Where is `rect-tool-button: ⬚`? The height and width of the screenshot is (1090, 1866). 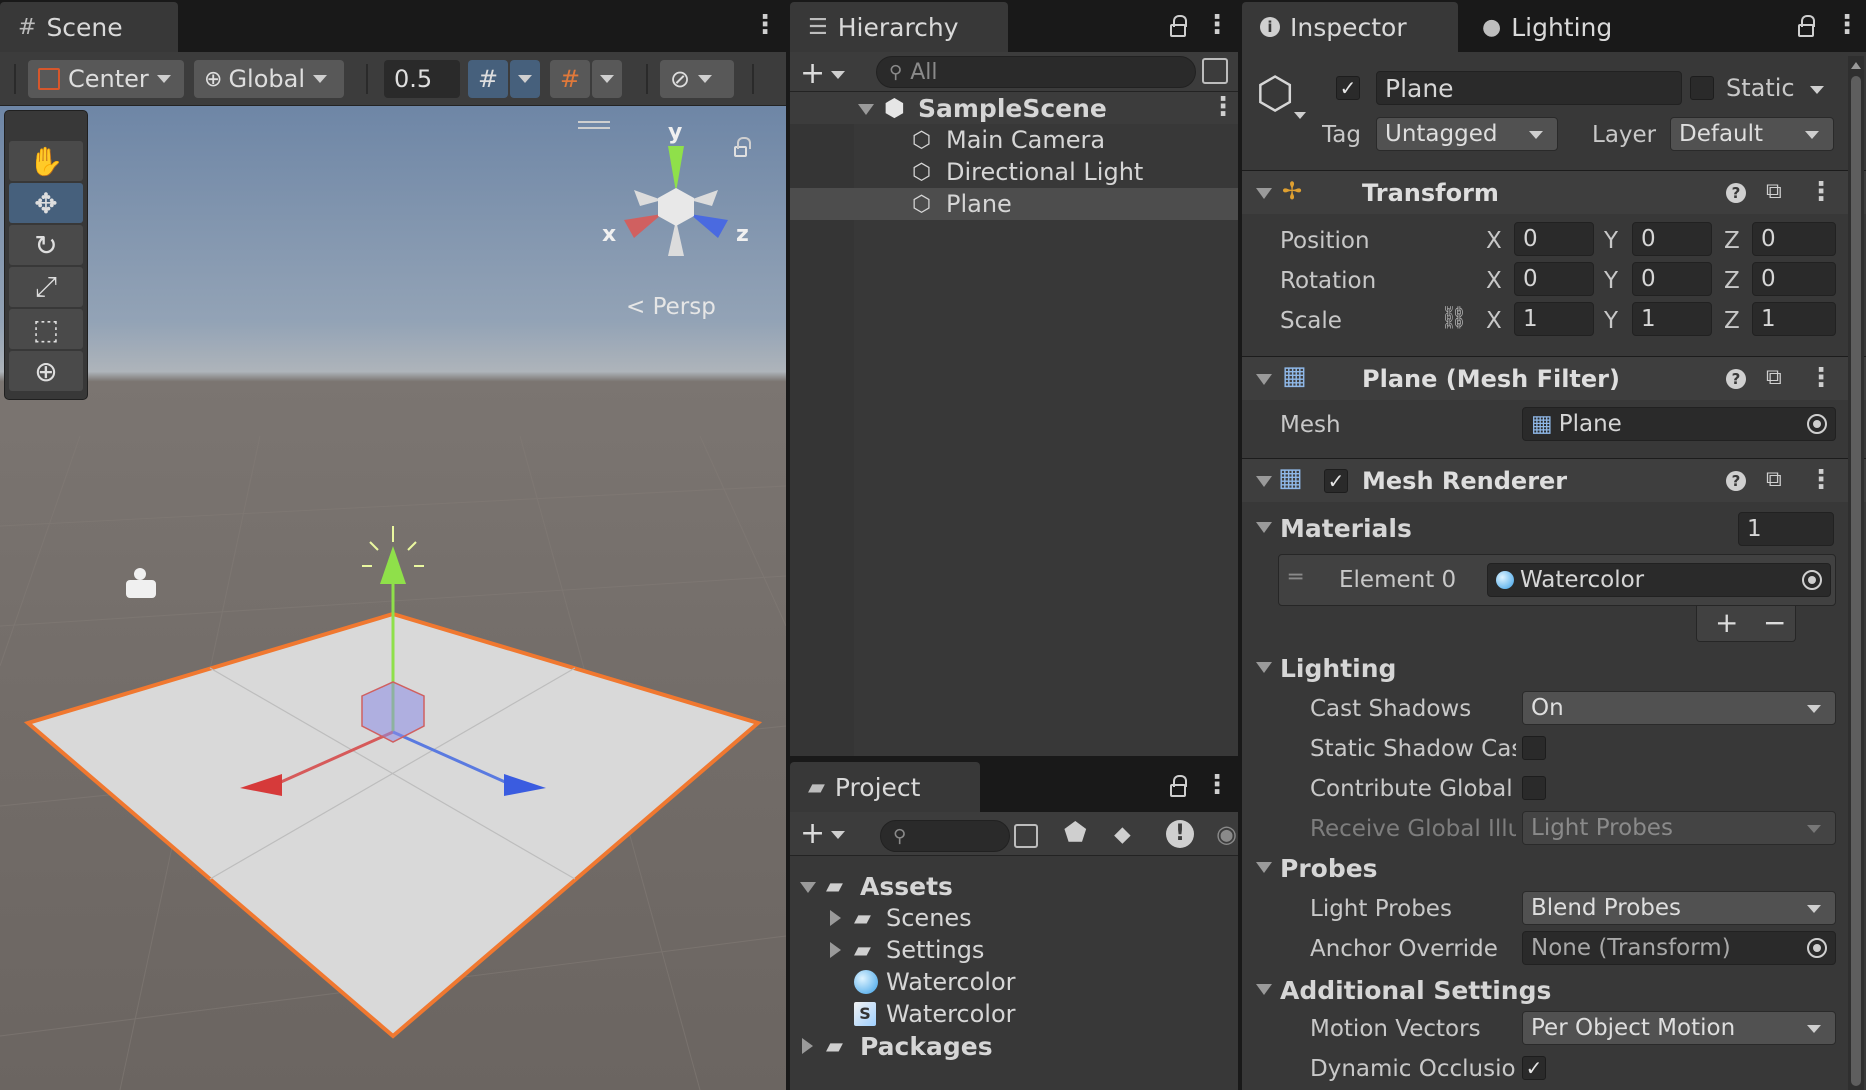
rect-tool-button: ⬚ is located at coordinates (46, 329).